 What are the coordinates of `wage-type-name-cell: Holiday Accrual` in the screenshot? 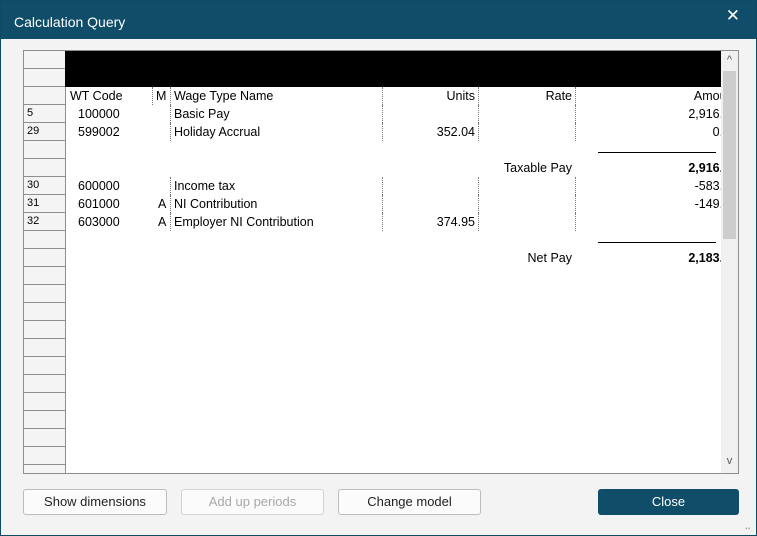 It's located at (217, 132).